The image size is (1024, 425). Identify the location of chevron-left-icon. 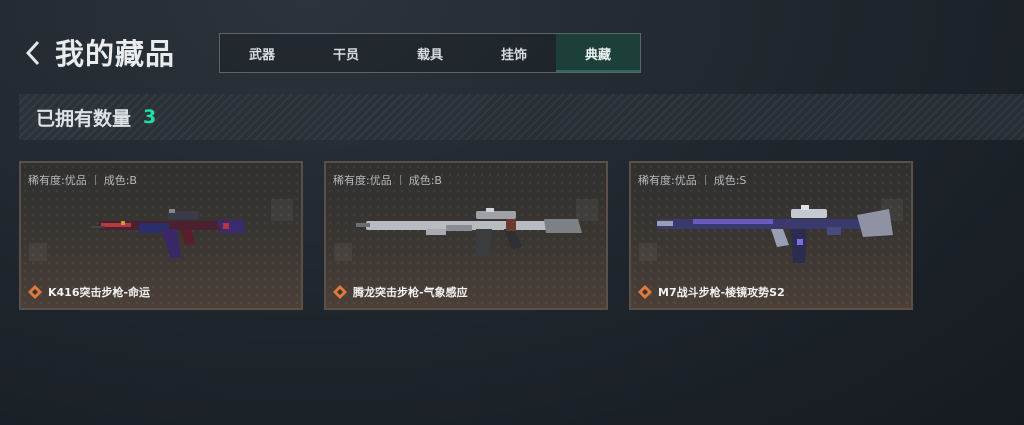
(32, 53).